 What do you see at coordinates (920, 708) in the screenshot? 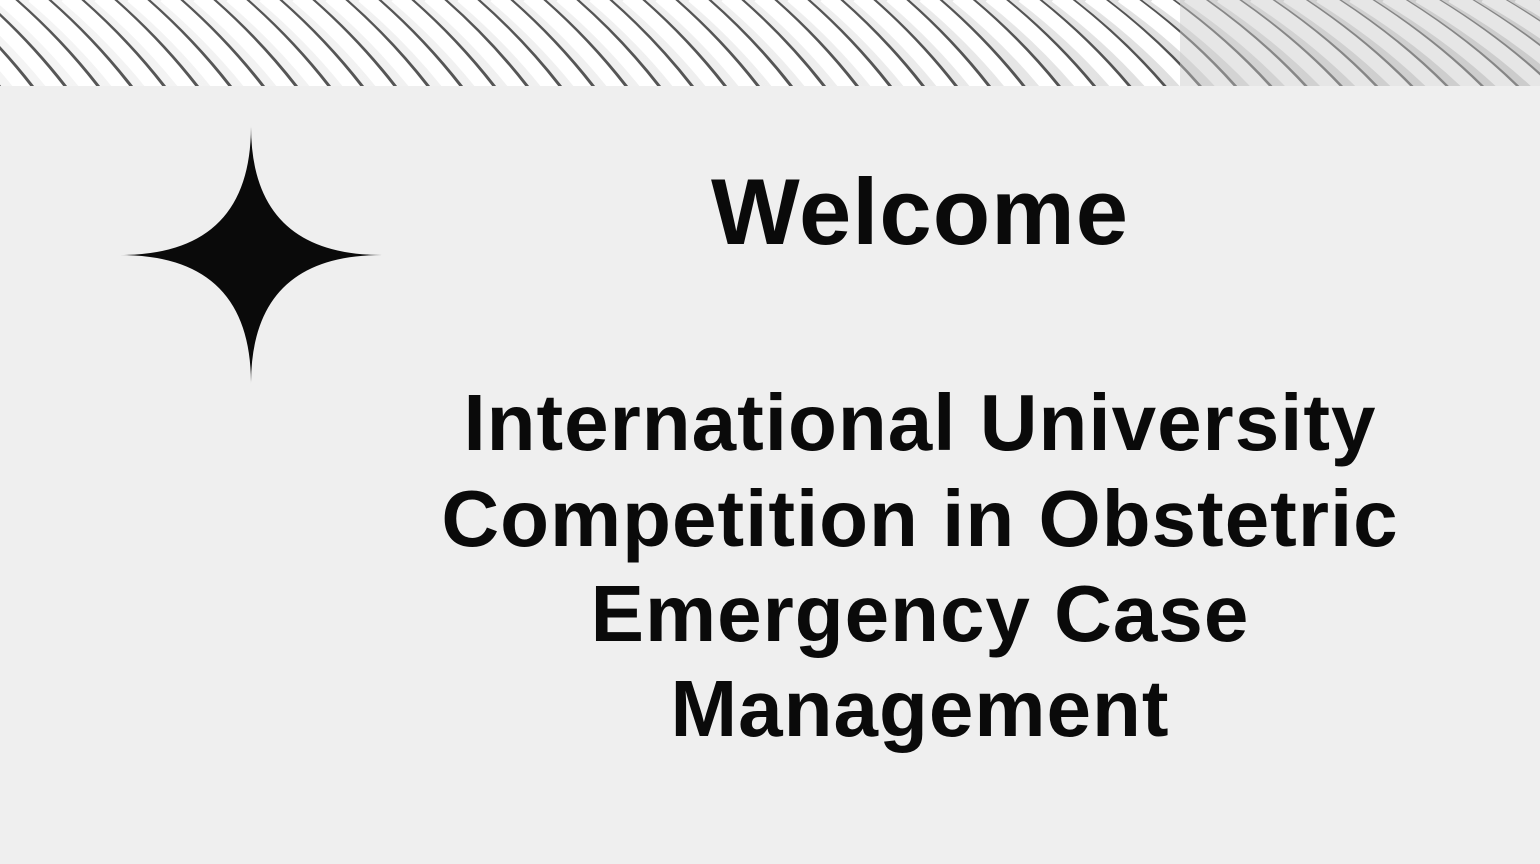
I see `title-line: Management` at bounding box center [920, 708].